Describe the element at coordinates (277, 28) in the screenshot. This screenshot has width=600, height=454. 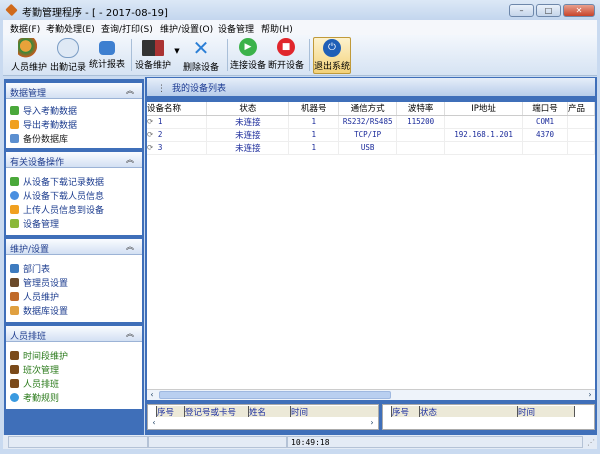
I see `menu-help: 帮助(H)` at that location.